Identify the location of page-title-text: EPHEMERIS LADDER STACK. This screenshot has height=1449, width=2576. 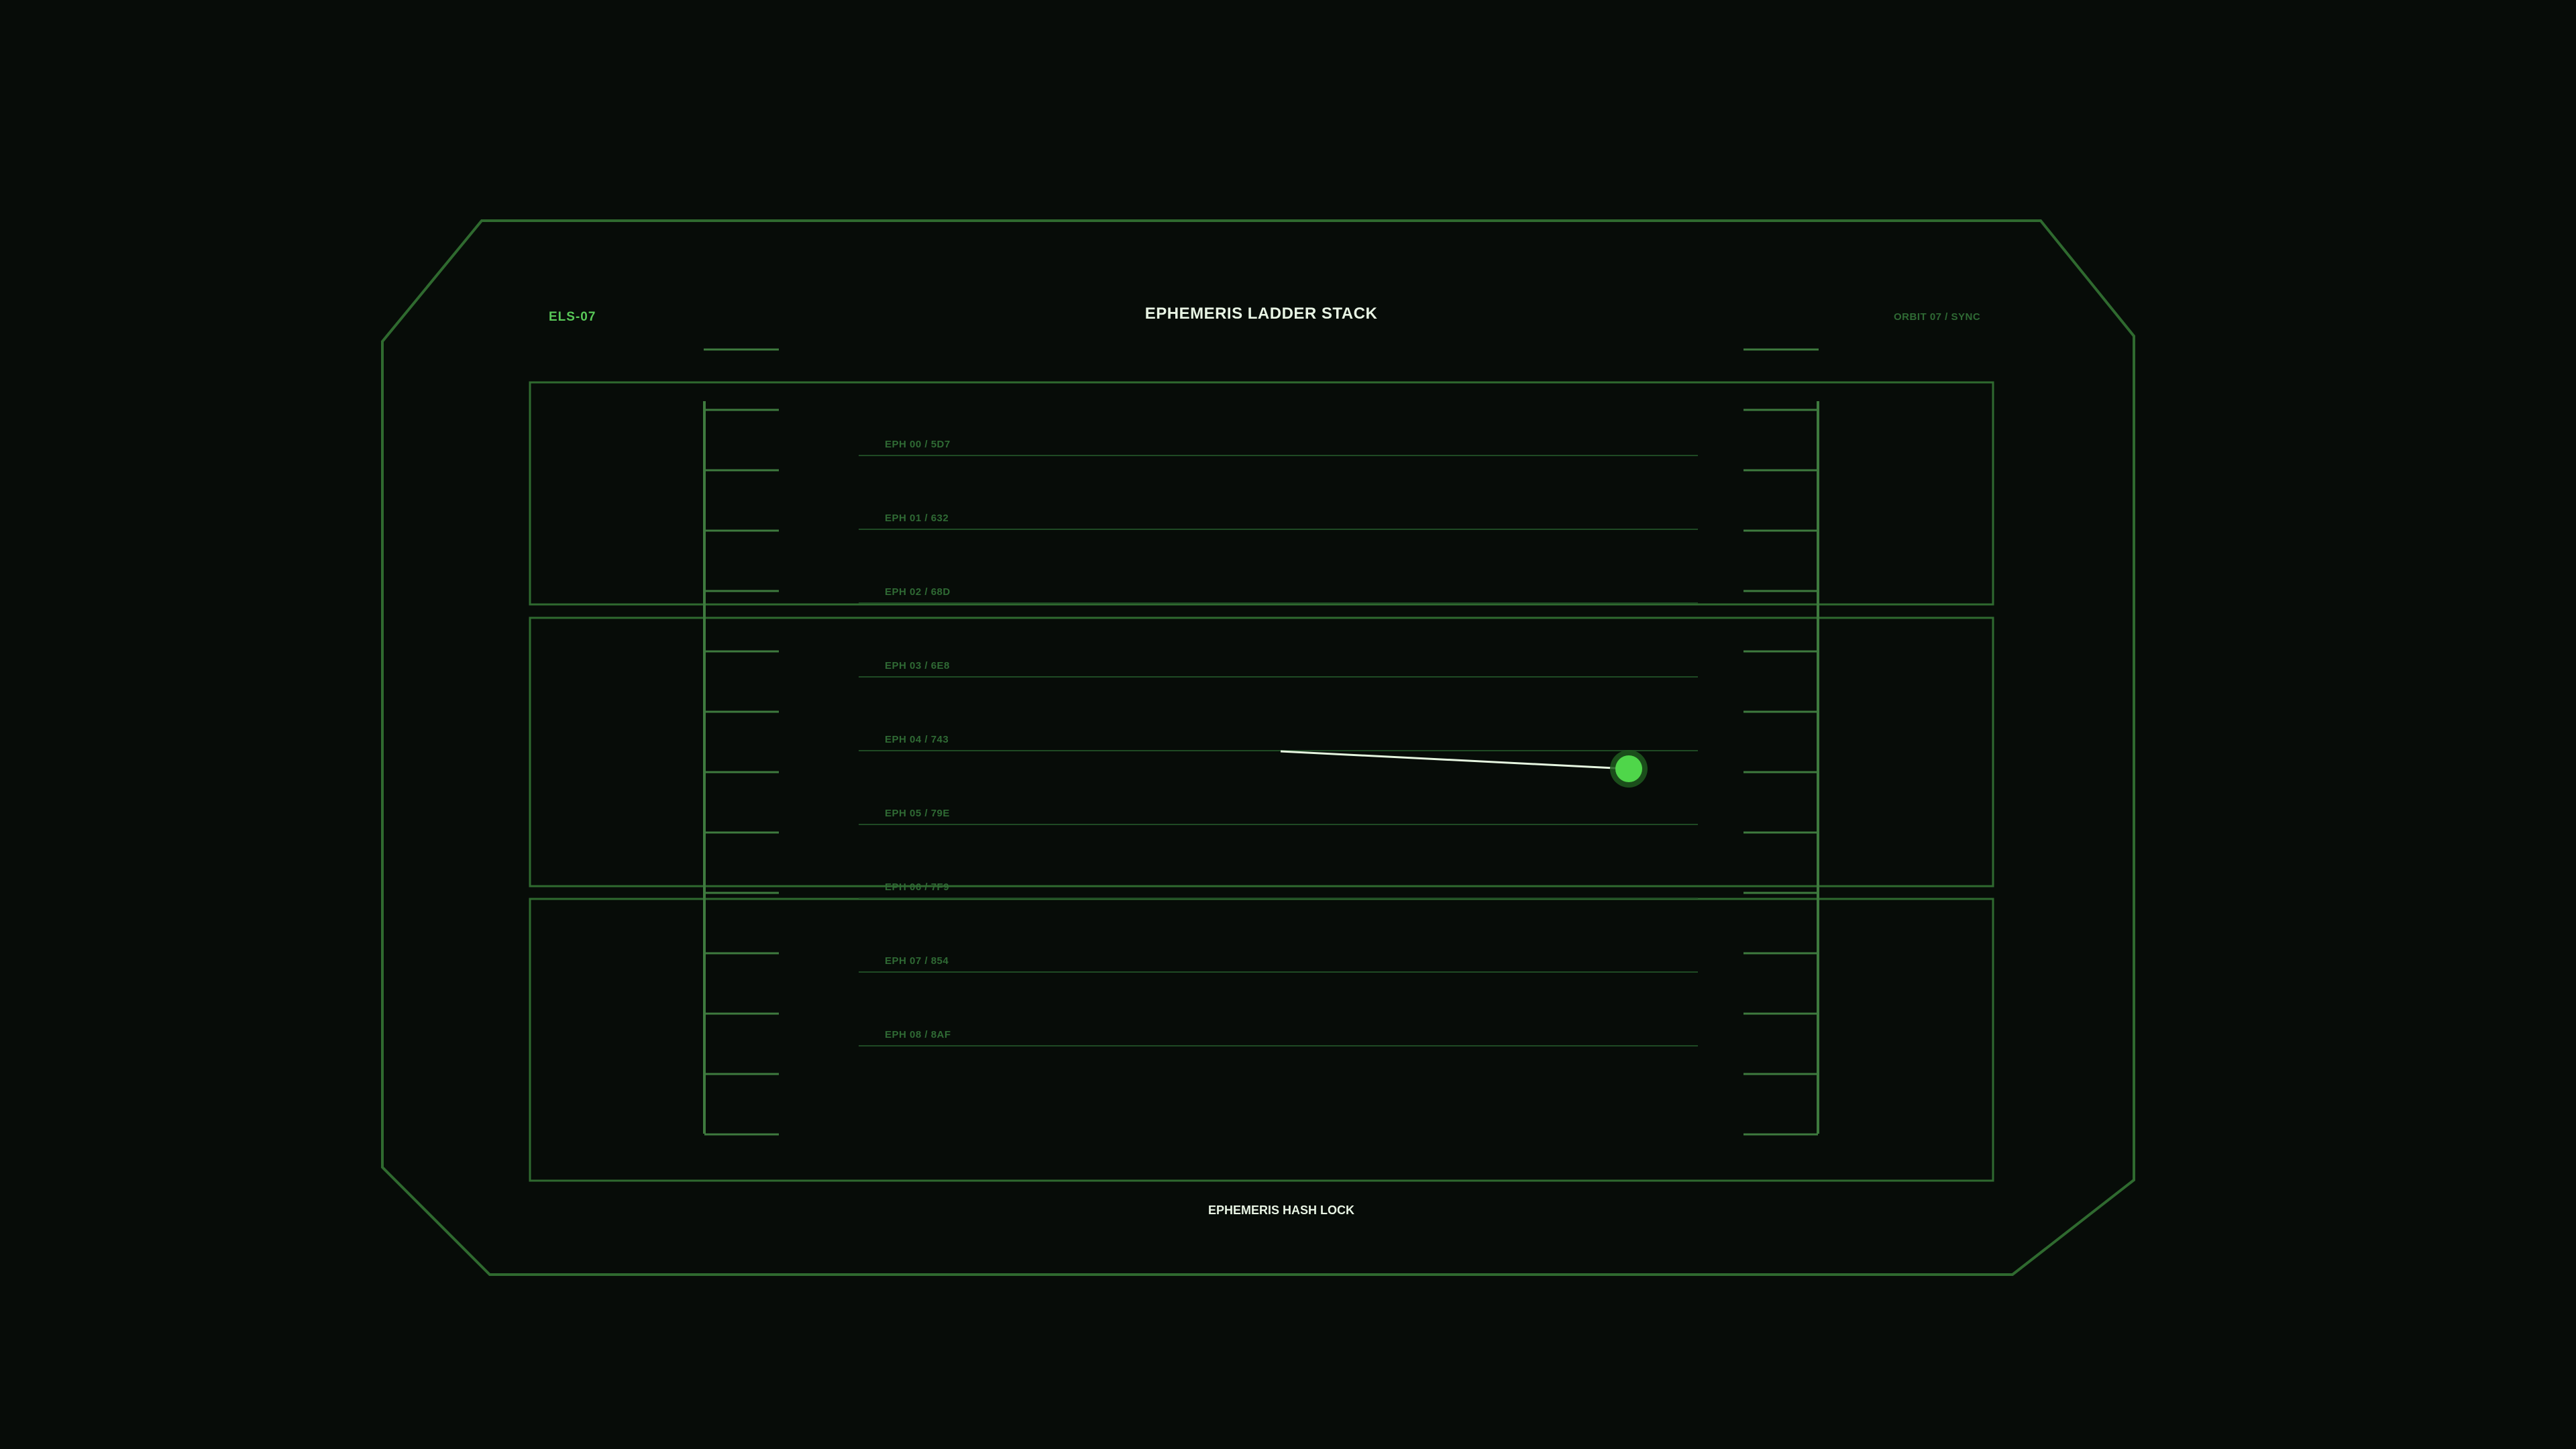
(1261, 314).